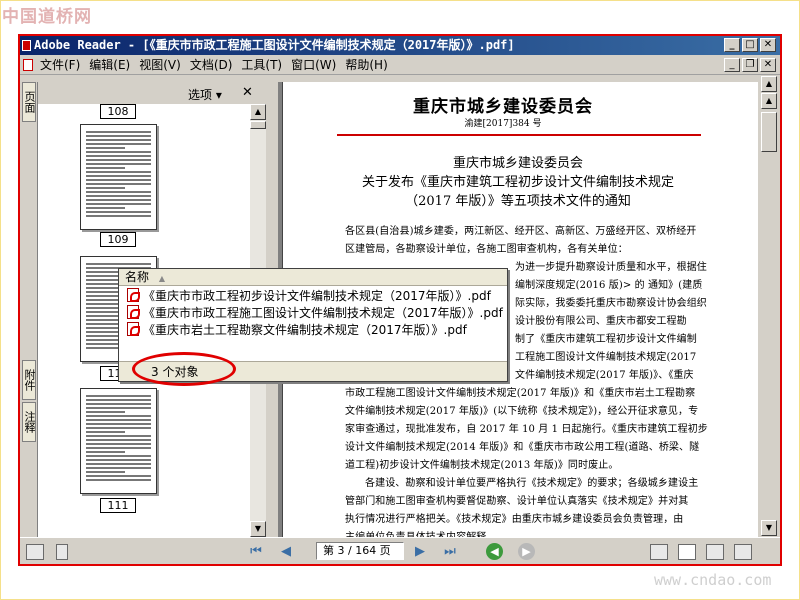 The image size is (800, 600). Describe the element at coordinates (133, 329) in the screenshot. I see `pdf-file-icon` at that location.